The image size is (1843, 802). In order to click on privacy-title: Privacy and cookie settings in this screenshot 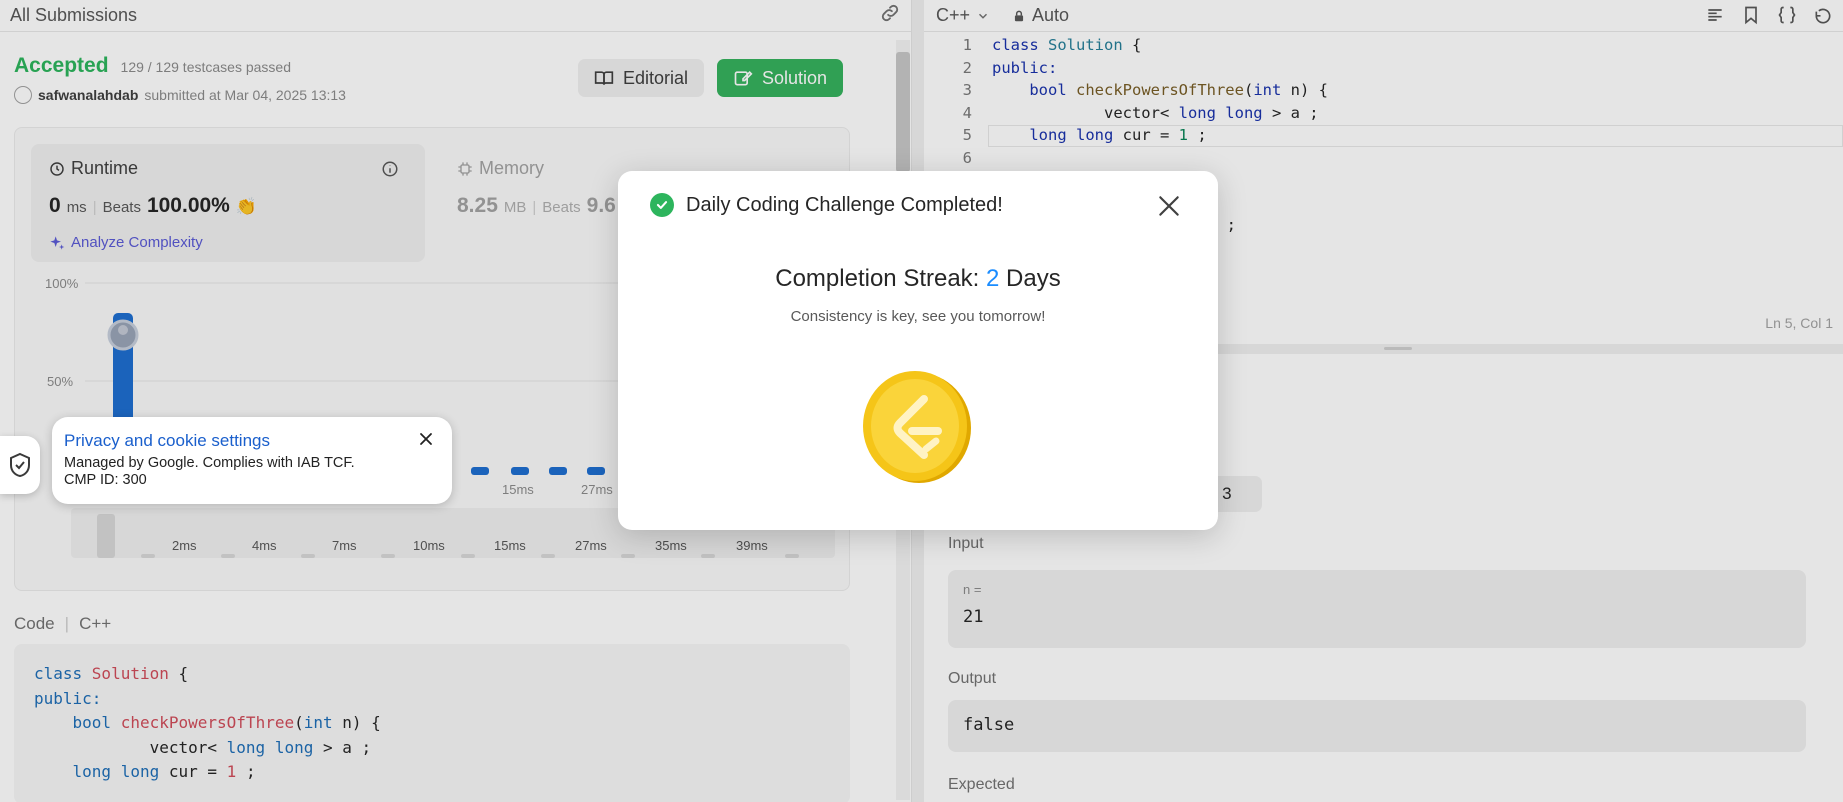, I will do `click(252, 441)`.